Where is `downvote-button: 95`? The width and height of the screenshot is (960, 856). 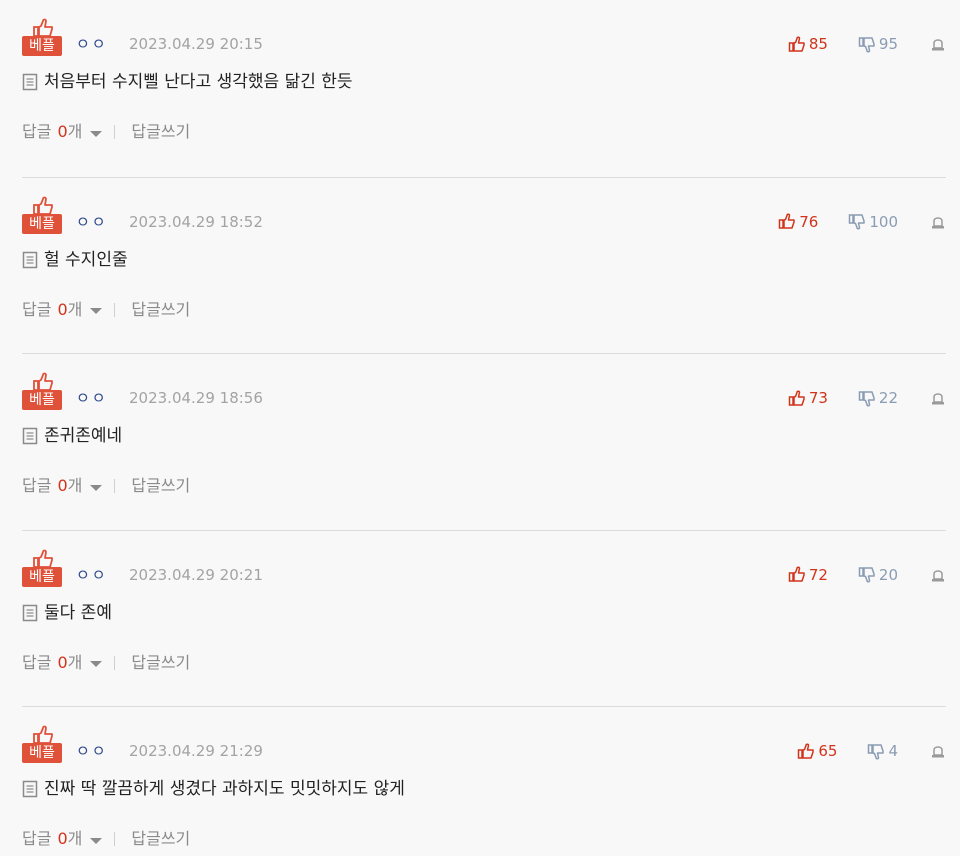 downvote-button: 95 is located at coordinates (878, 44).